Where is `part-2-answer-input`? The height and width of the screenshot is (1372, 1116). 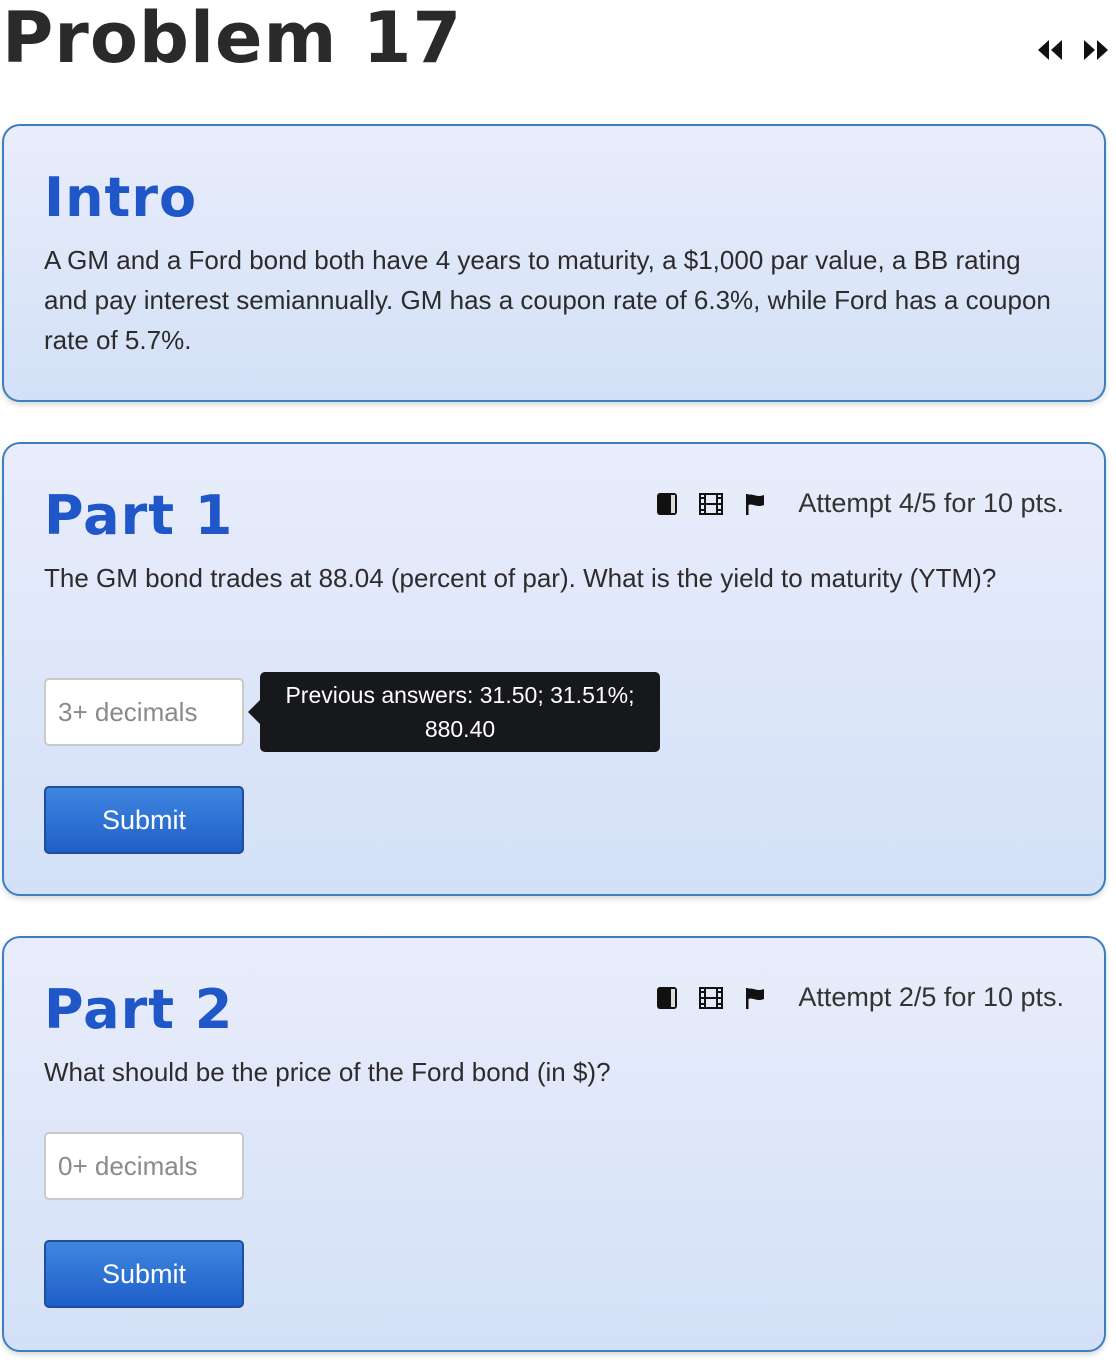 part-2-answer-input is located at coordinates (144, 1166).